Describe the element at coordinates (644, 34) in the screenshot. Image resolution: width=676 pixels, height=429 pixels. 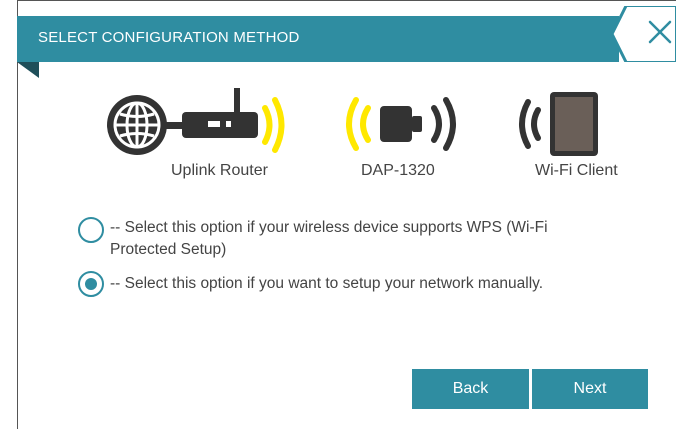
I see `close-button` at that location.